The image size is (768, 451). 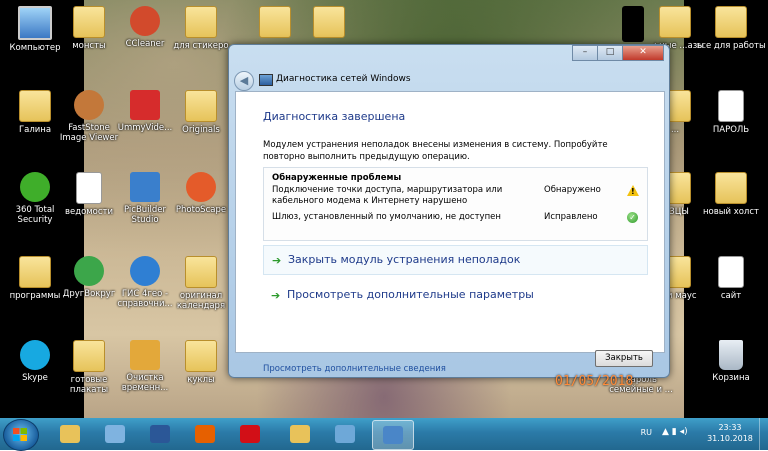 I want to click on action-label: Закрыть модуль устранения неполадок, so click(x=404, y=259).